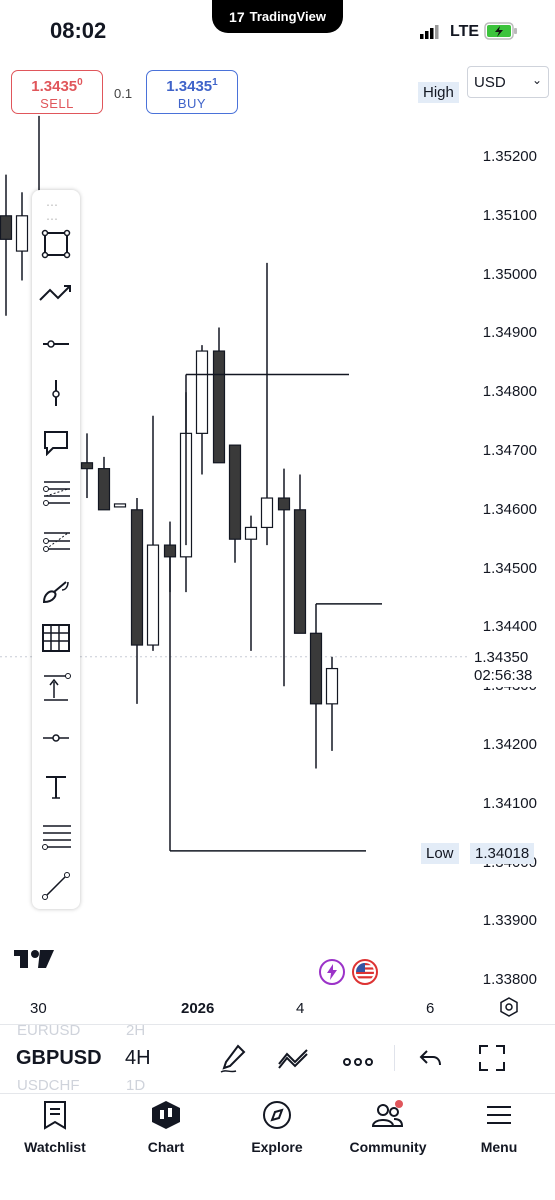 The image size is (555, 1200). I want to click on x-axis-label: 6, so click(430, 1008).